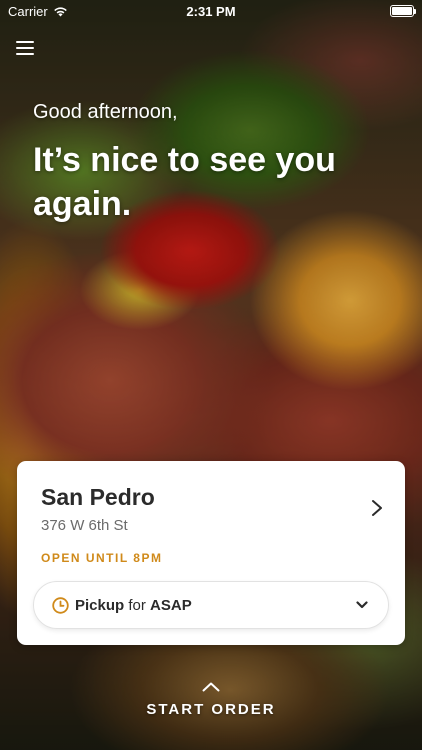 The height and width of the screenshot is (750, 422). Describe the element at coordinates (184, 182) in the screenshot. I see `headline-text: It’s nice to see you again.` at that location.